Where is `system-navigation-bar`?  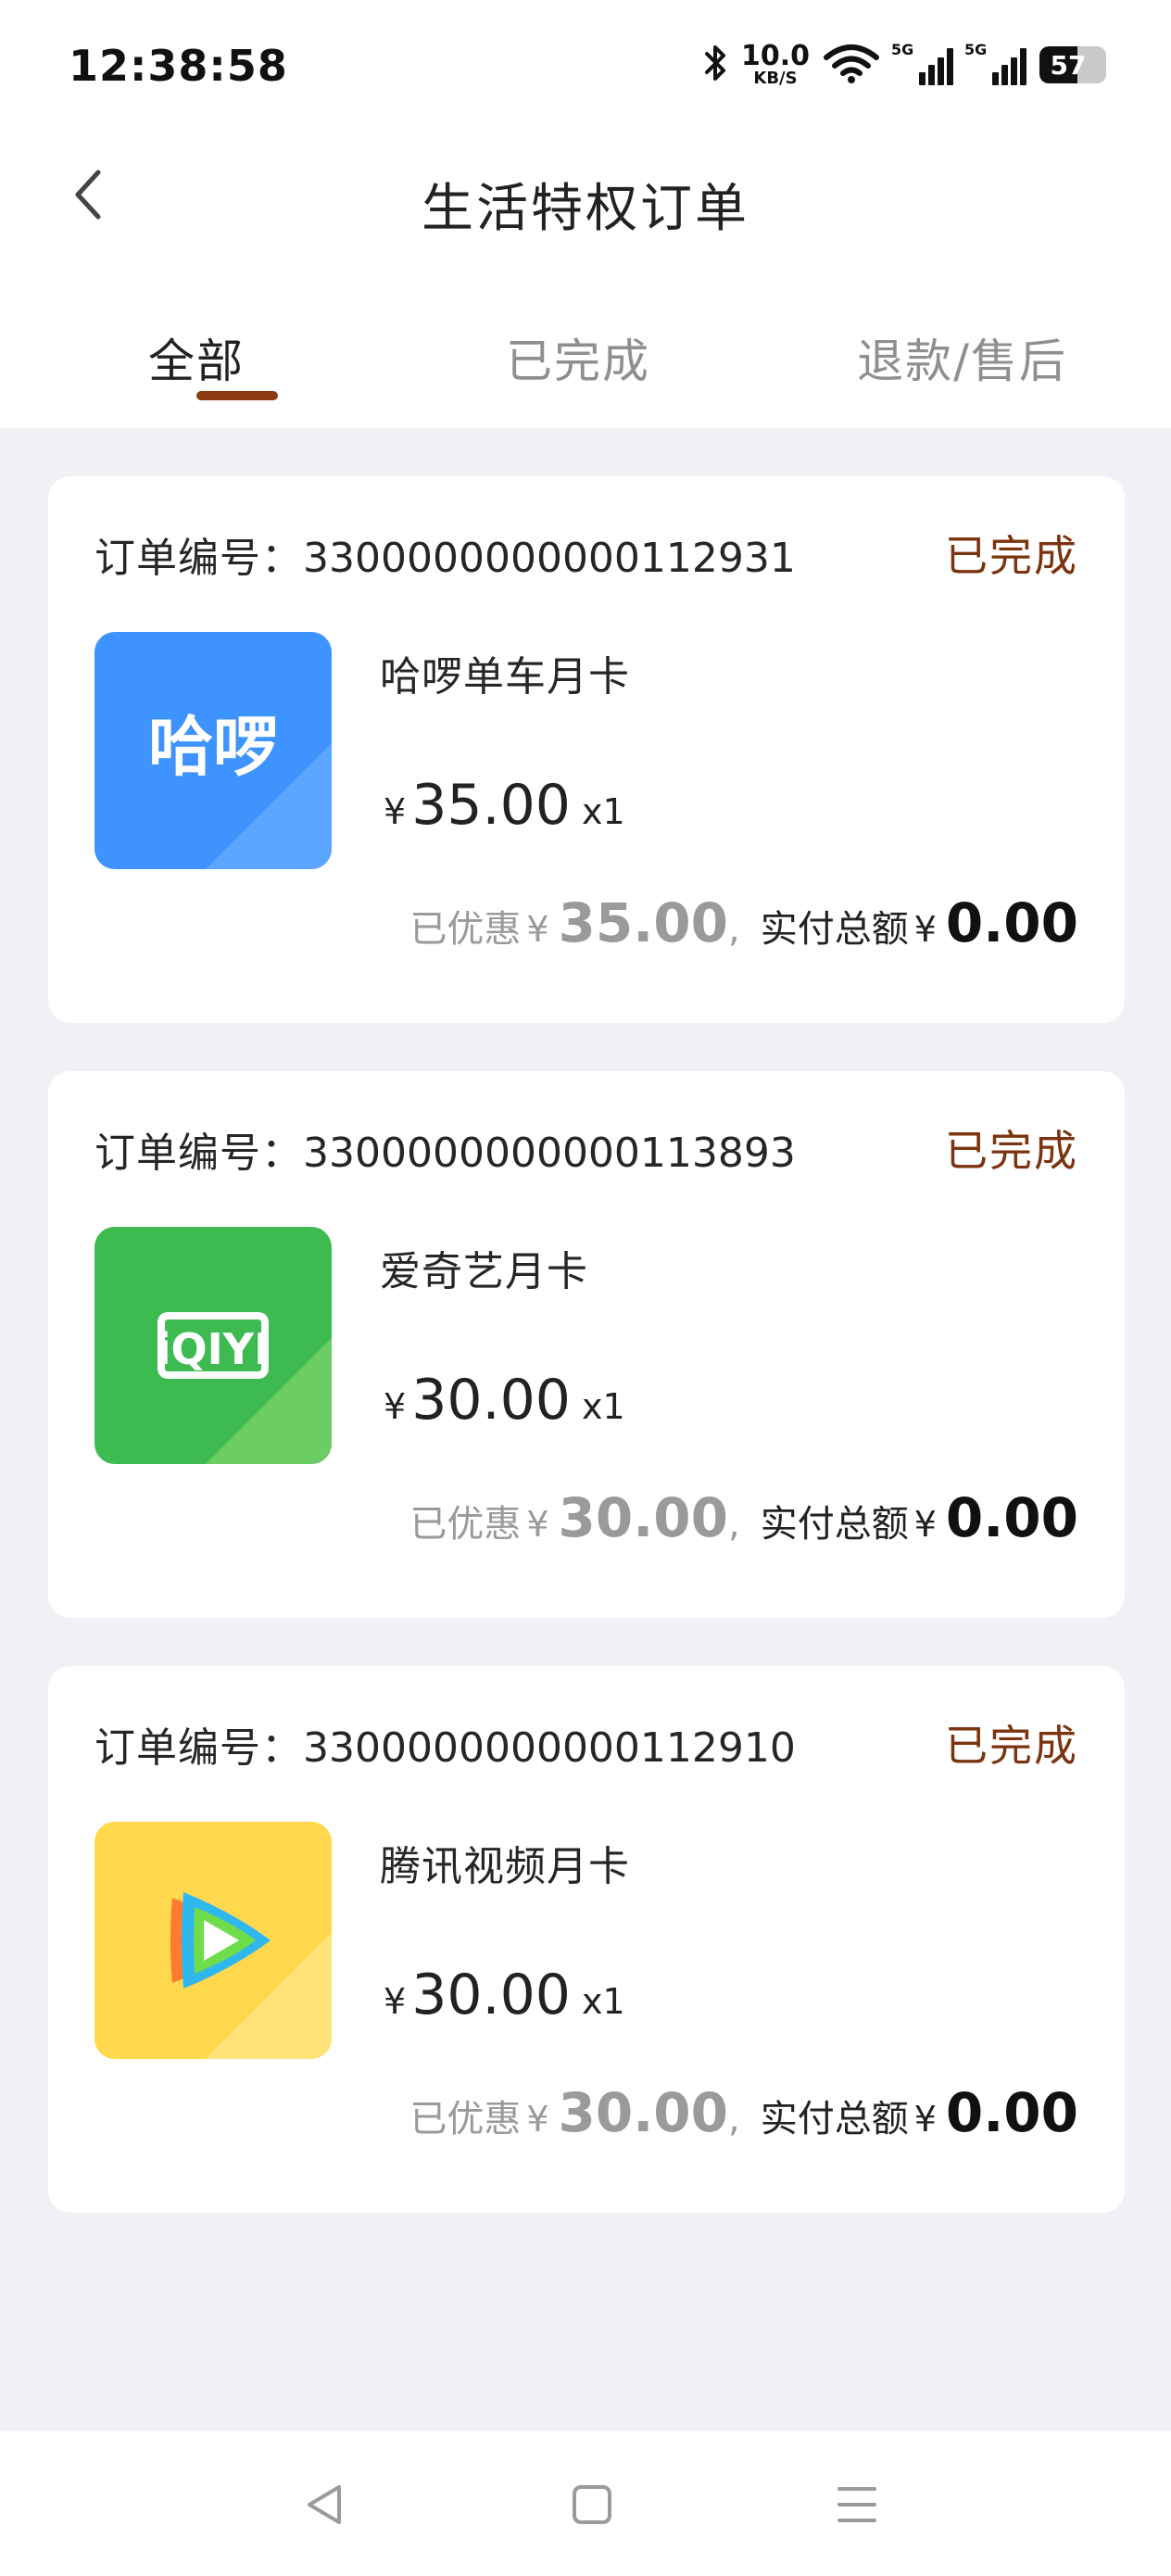
system-navigation-bar is located at coordinates (585, 2504).